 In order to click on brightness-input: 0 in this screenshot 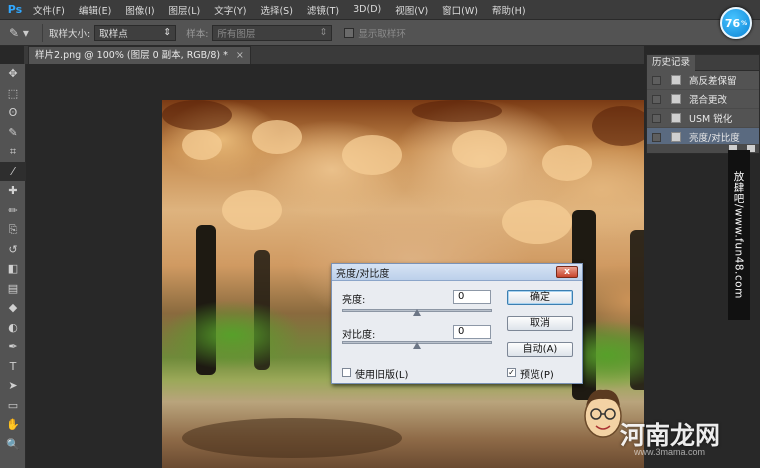, I will do `click(472, 297)`.